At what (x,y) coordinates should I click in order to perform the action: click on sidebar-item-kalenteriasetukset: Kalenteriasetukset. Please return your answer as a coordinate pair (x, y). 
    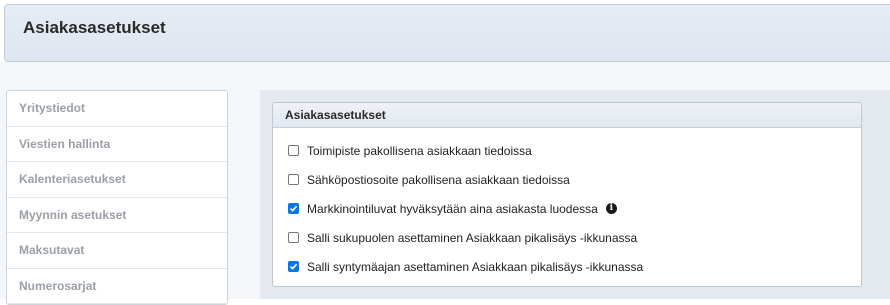
    Looking at the image, I should click on (117, 180).